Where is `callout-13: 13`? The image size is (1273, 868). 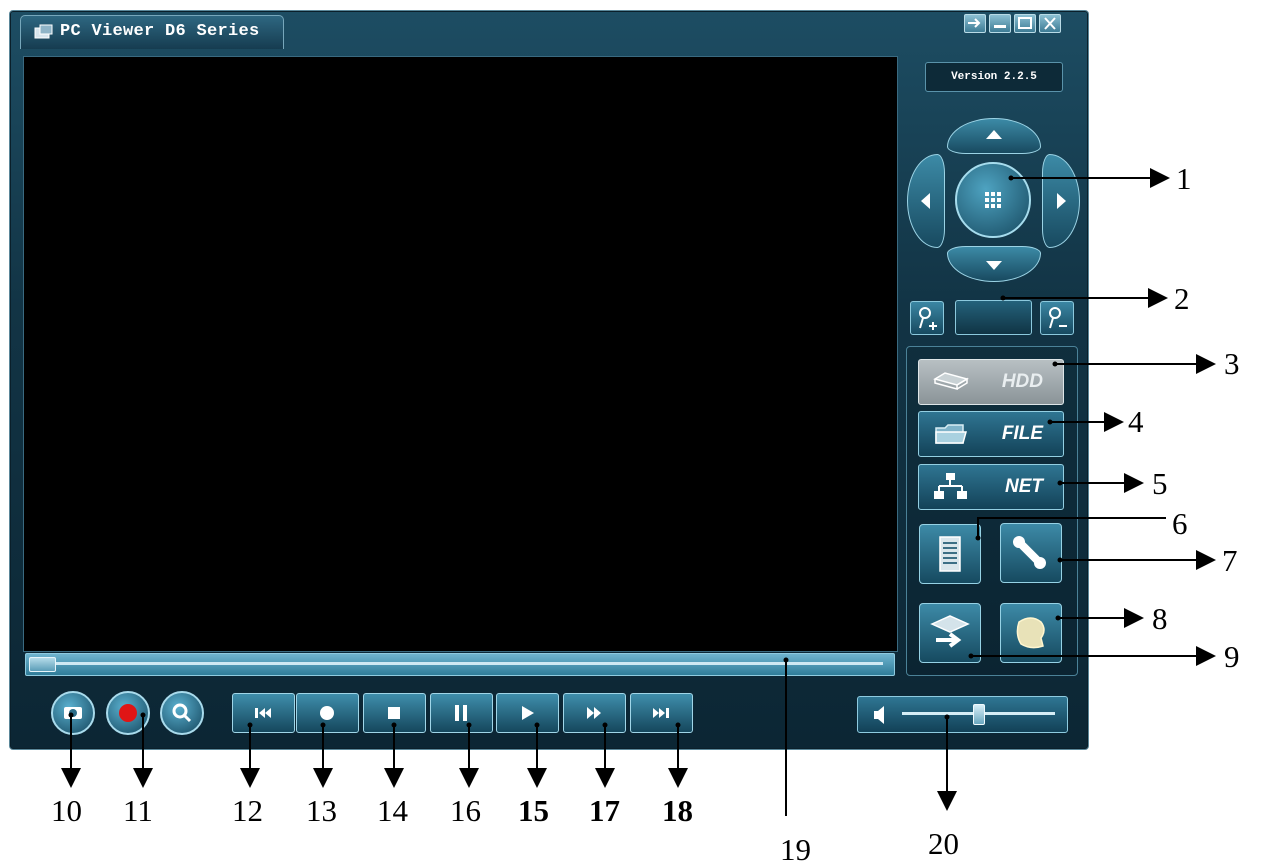 callout-13: 13 is located at coordinates (321, 810).